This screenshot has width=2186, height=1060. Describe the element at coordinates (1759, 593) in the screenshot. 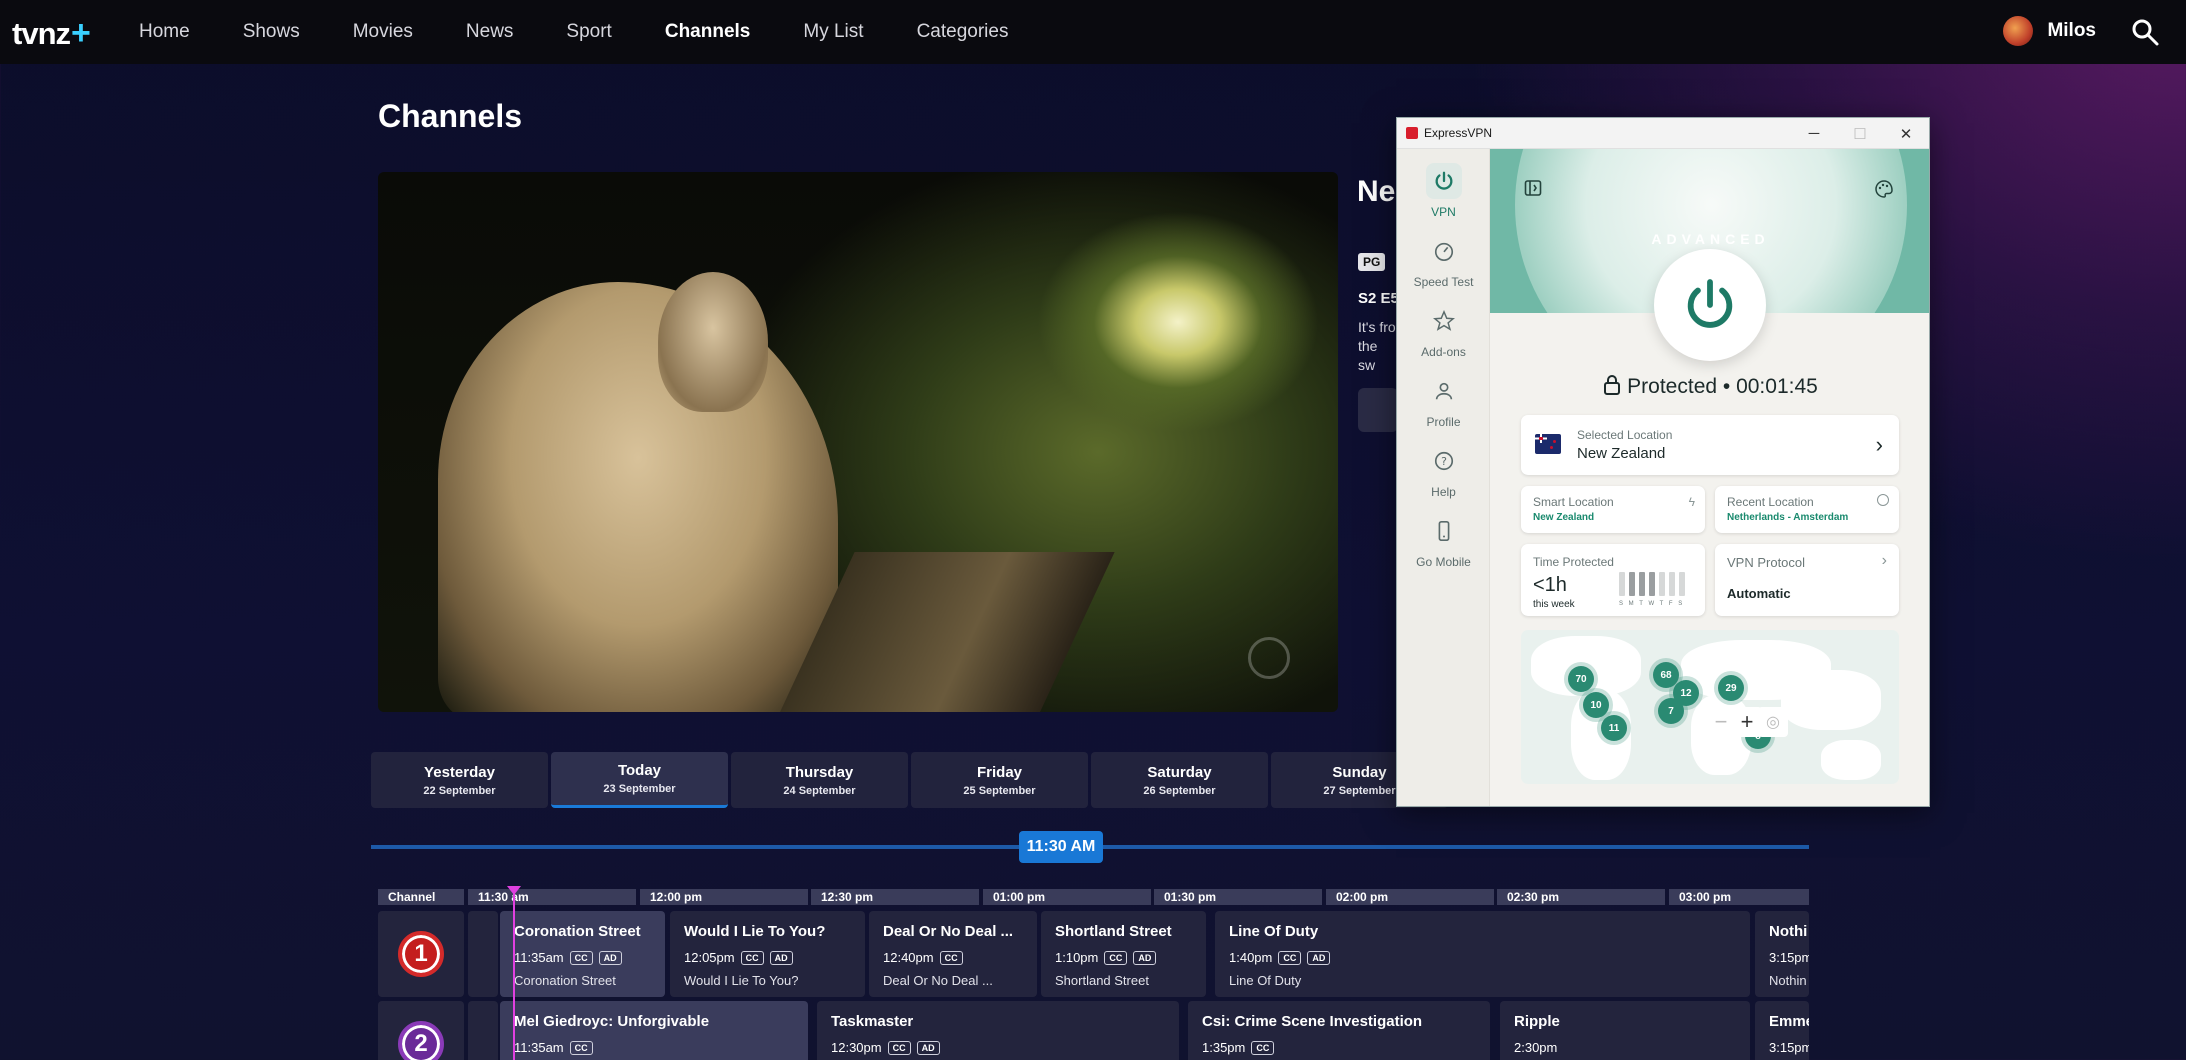

I see `protocol-value: Automatic` at that location.